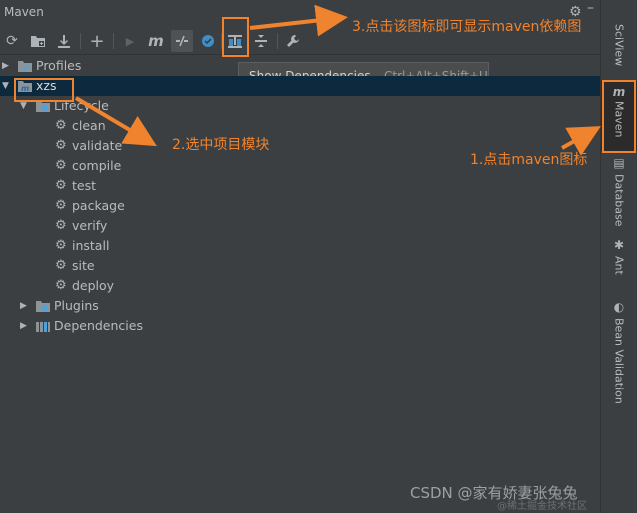  Describe the element at coordinates (298, 20) in the screenshot. I see `arrow-step3` at that location.